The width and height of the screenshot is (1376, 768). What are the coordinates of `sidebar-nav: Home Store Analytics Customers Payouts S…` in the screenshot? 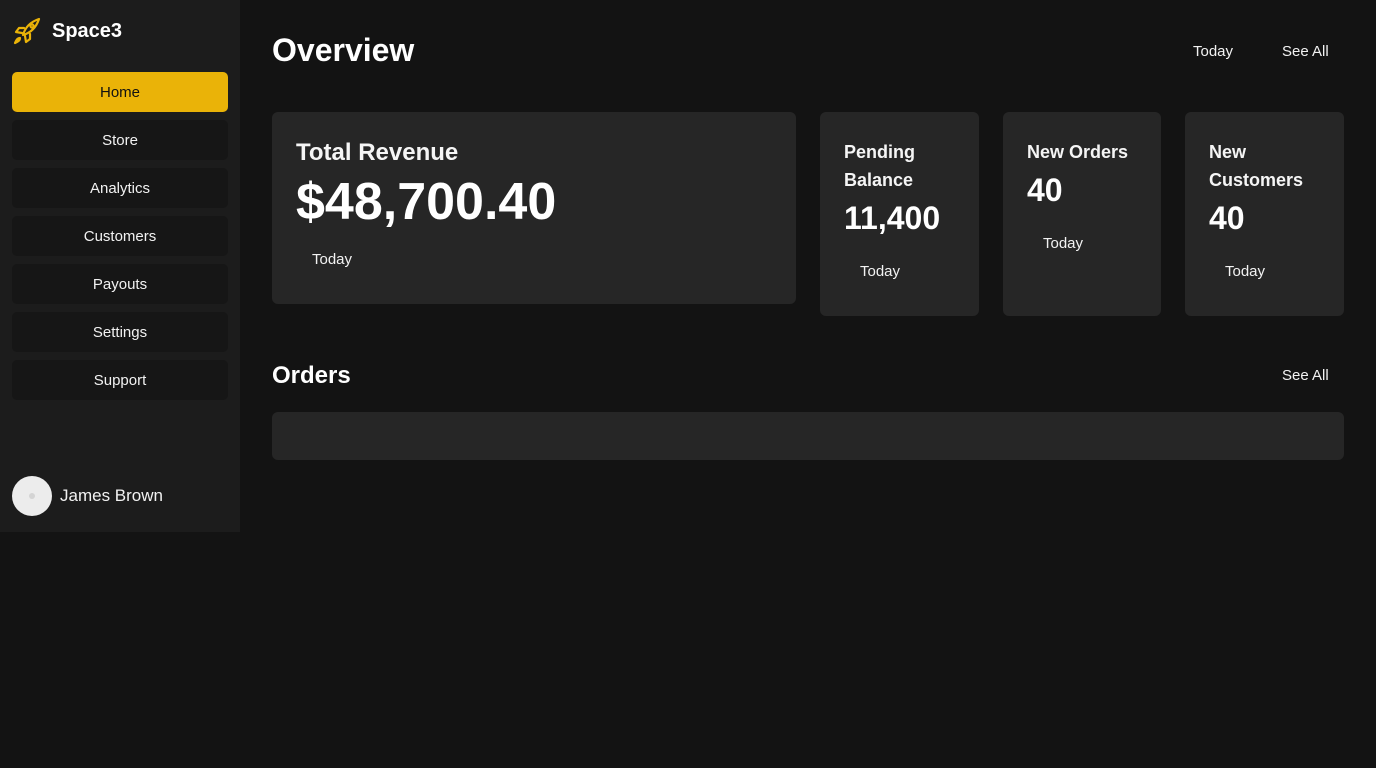 It's located at (120, 236).